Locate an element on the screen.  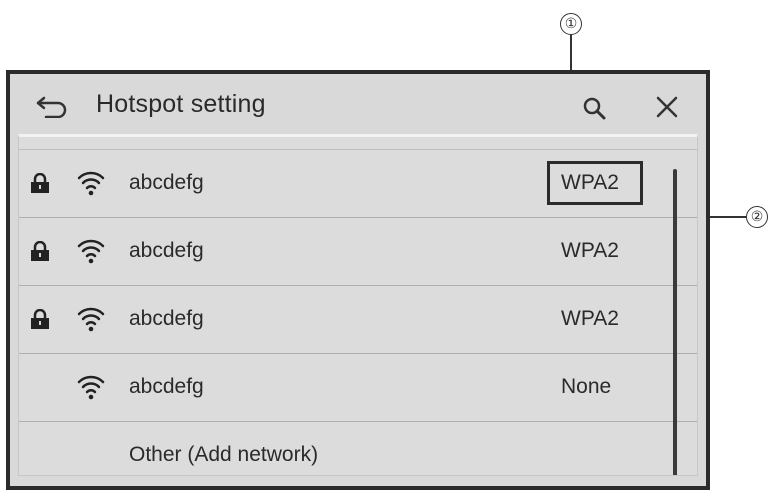
callout-1: ① is located at coordinates (571, 24).